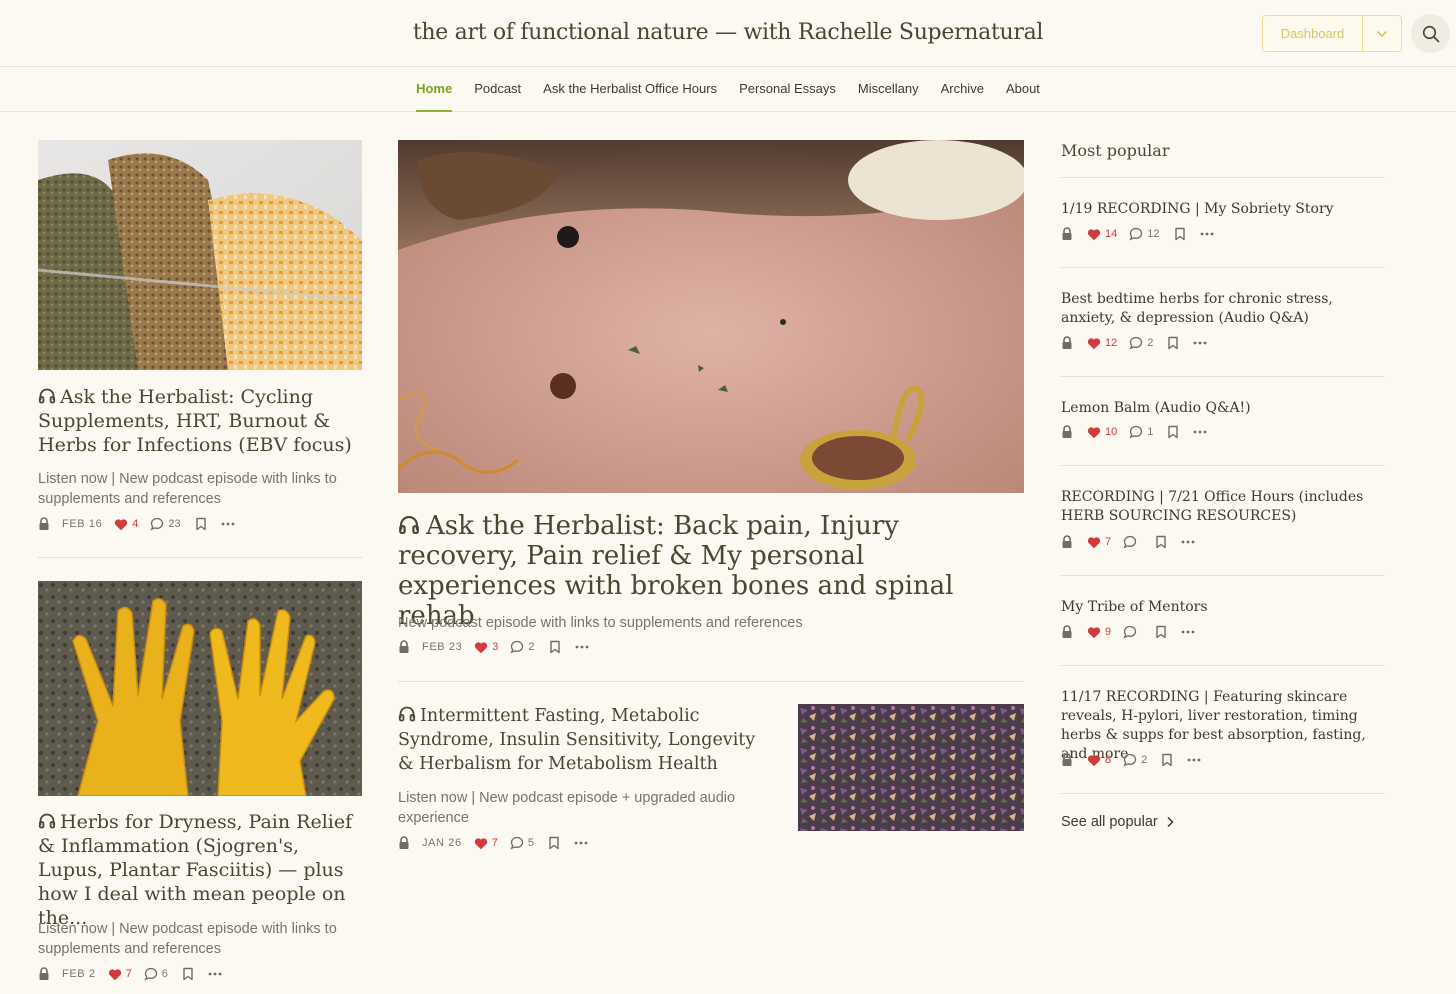  What do you see at coordinates (787, 89) in the screenshot?
I see `nav-personal-essays: Personal Essays` at bounding box center [787, 89].